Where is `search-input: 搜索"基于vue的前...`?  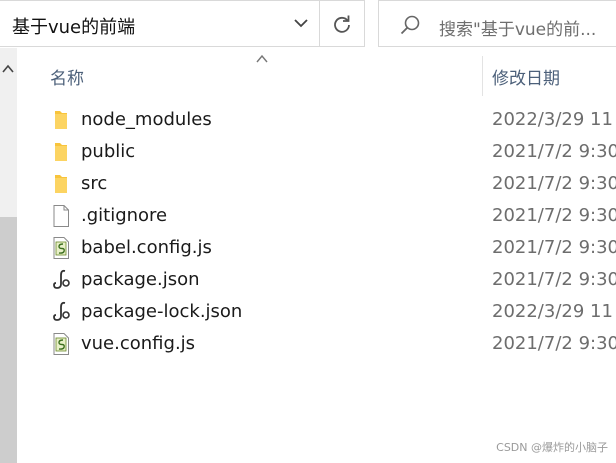
search-input: 搜索"基于vue的前... is located at coordinates (497, 23).